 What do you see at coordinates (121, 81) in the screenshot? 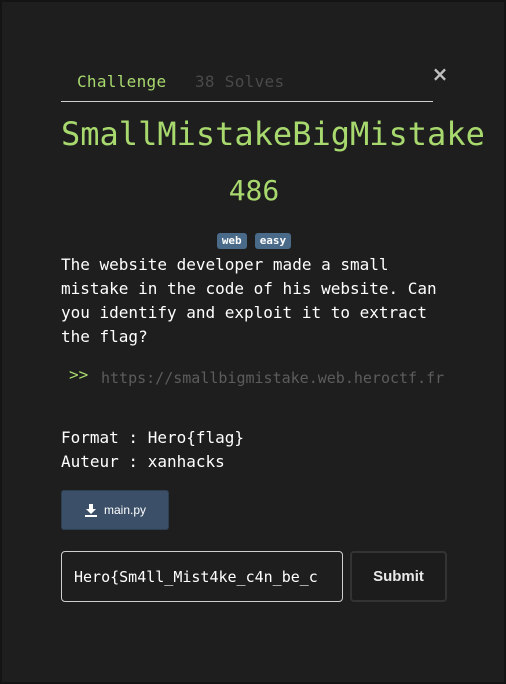
I see `tab-challenge: Challenge` at bounding box center [121, 81].